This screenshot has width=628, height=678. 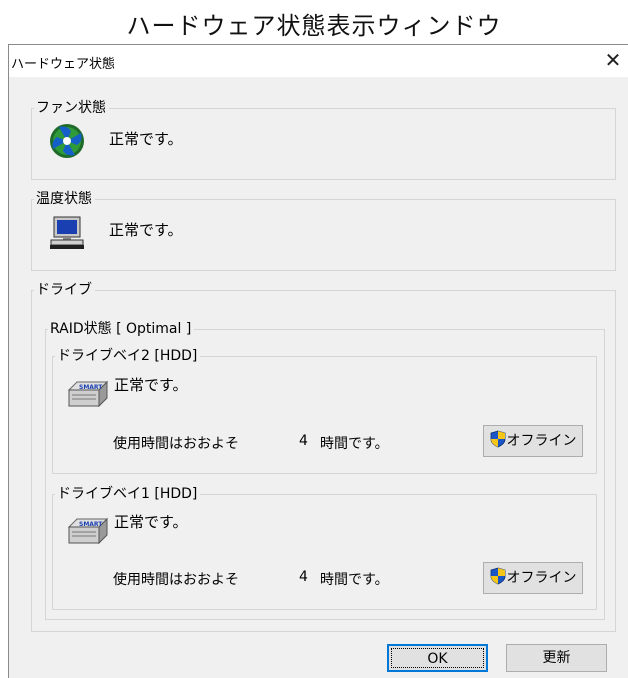 What do you see at coordinates (71, 108) in the screenshot?
I see `fan-status-label: ファン状態` at bounding box center [71, 108].